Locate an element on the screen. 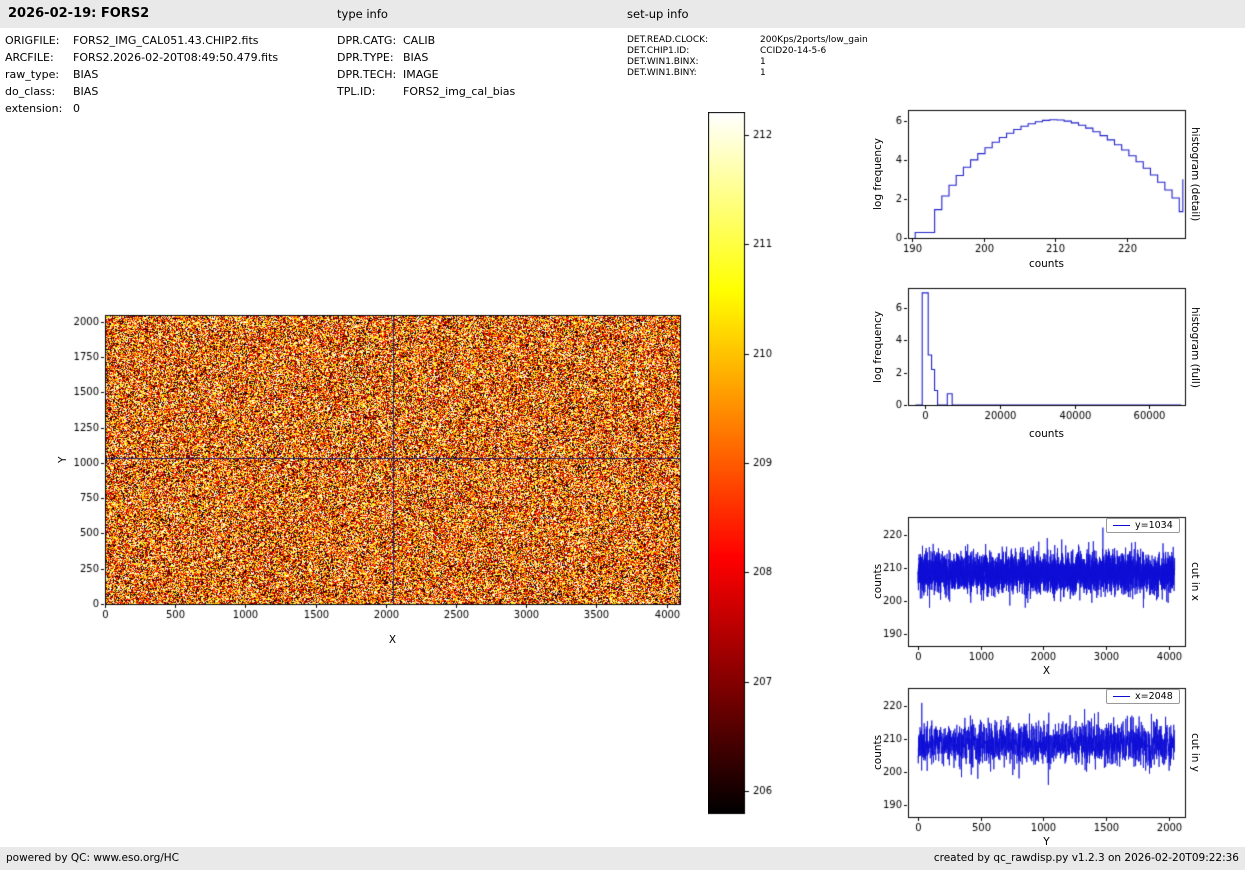  arcfile-label: ARCFILE: is located at coordinates (29, 57).